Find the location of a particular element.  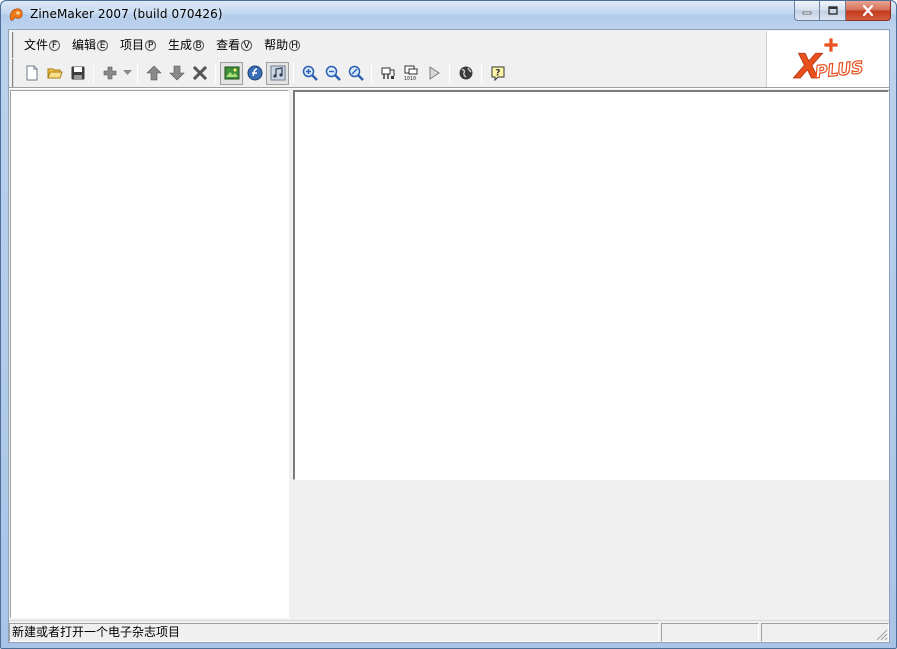

music-mode-button is located at coordinates (277, 73).